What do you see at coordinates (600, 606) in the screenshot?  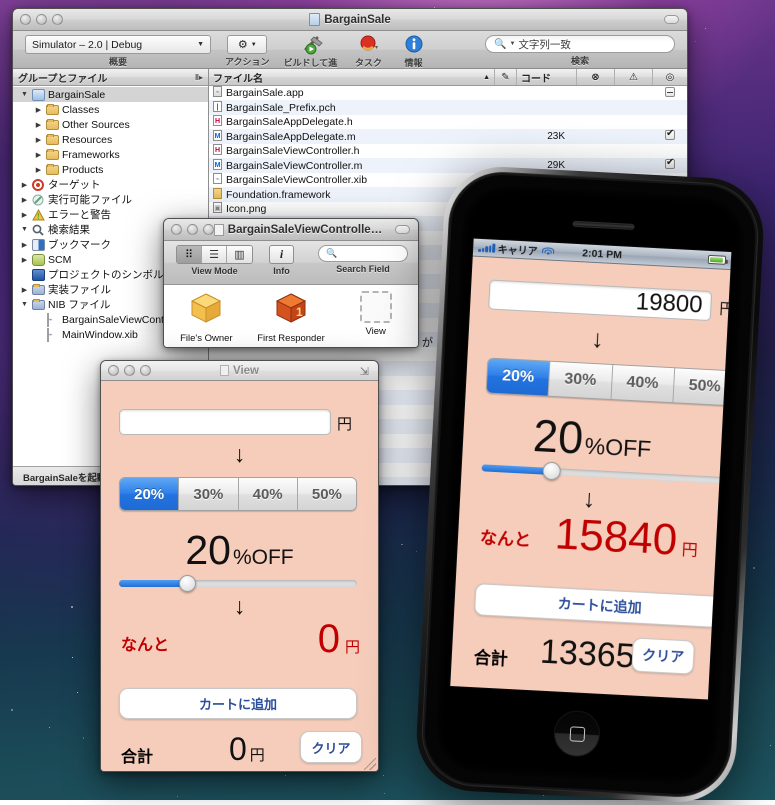 I see `add-to-cart-button: カートに追加` at bounding box center [600, 606].